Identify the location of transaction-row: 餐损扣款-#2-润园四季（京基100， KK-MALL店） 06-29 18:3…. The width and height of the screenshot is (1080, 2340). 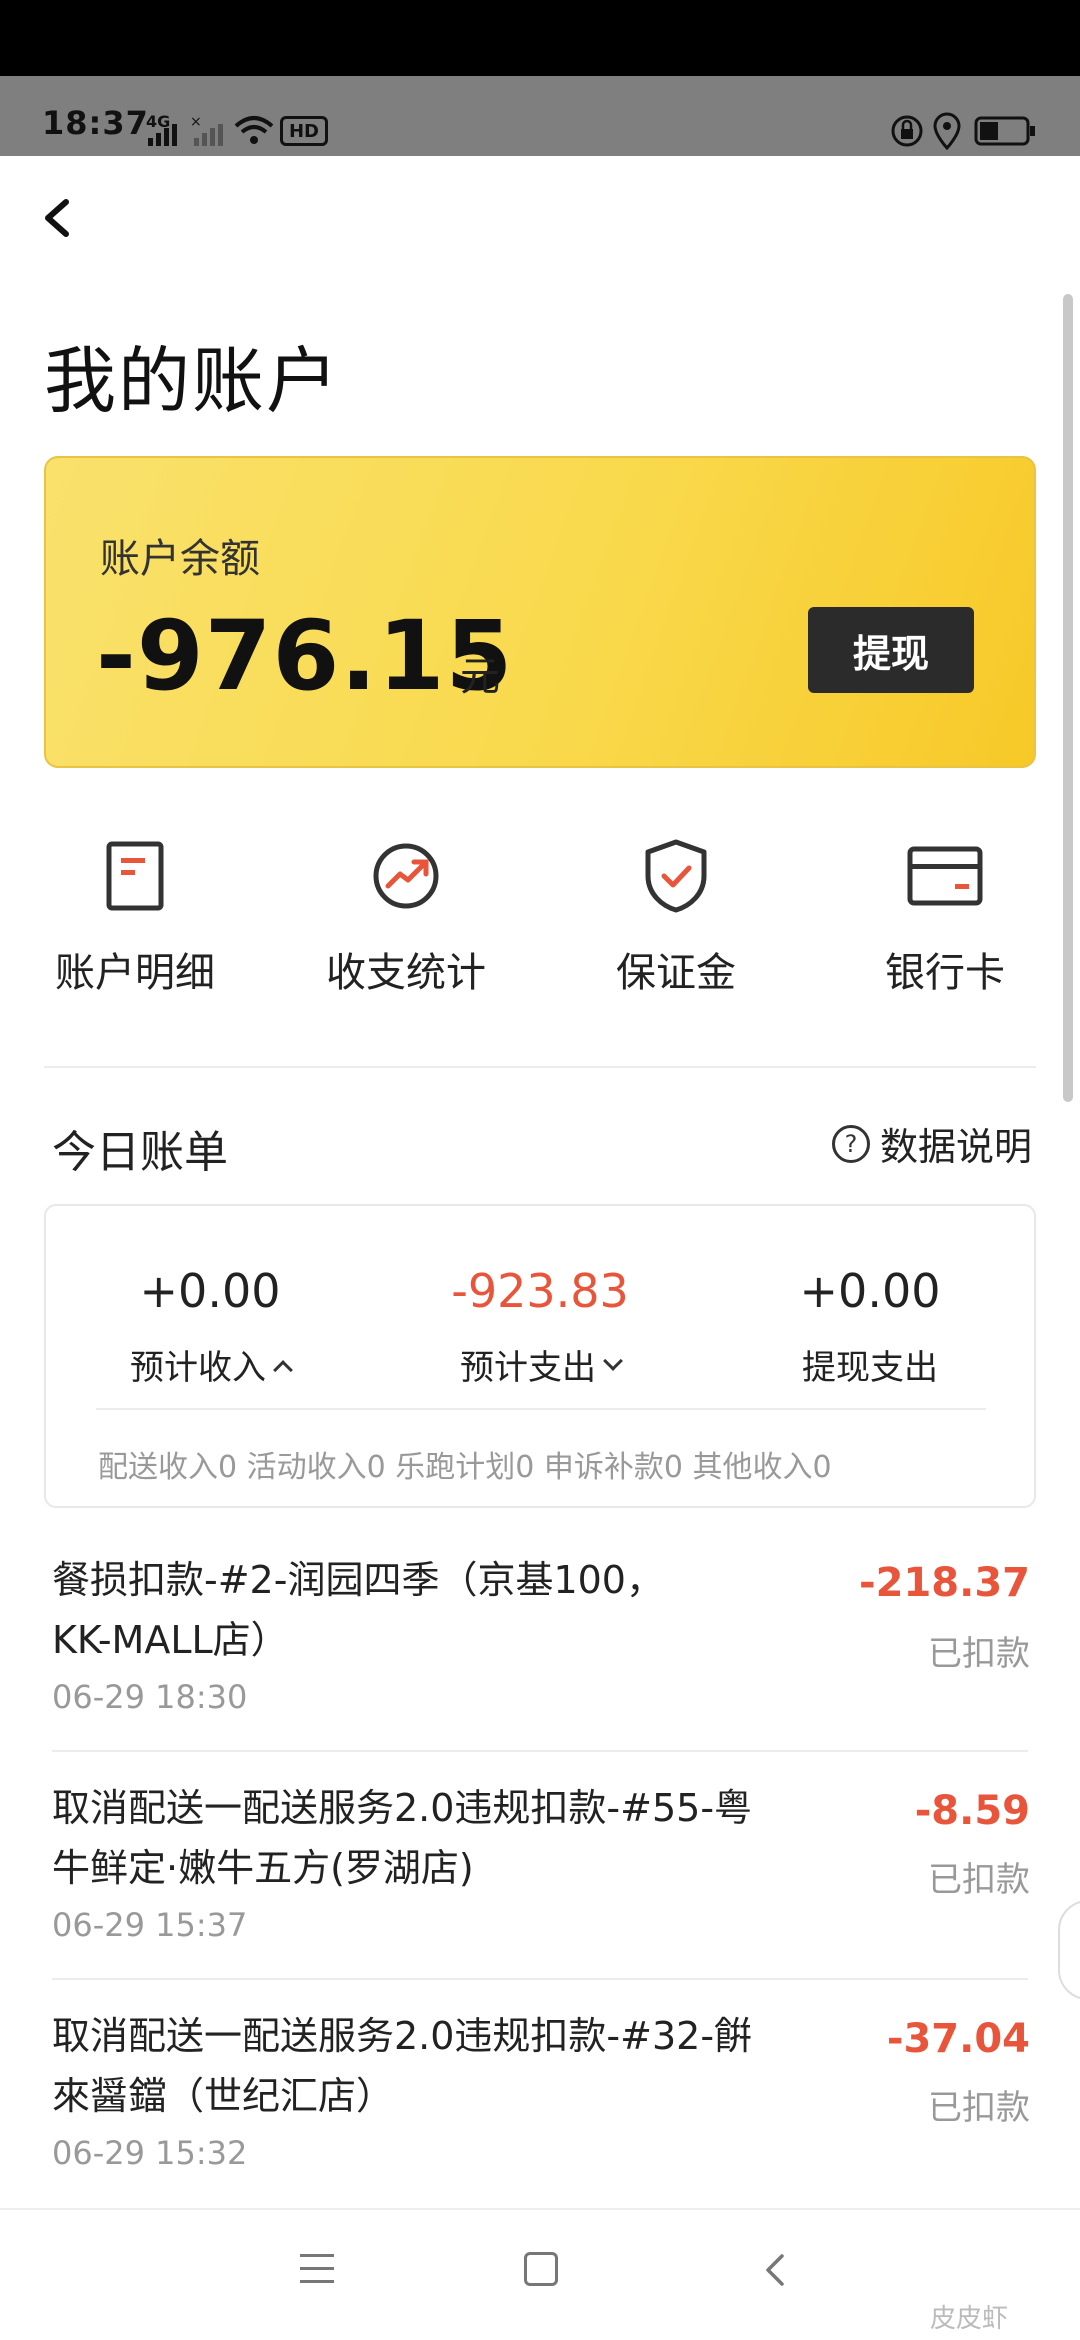
(412, 1633).